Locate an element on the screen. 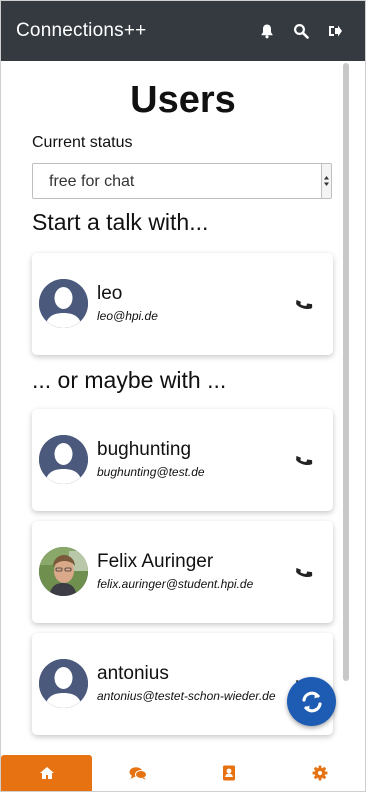 This screenshot has width=366, height=792. nav-settings is located at coordinates (319, 773).